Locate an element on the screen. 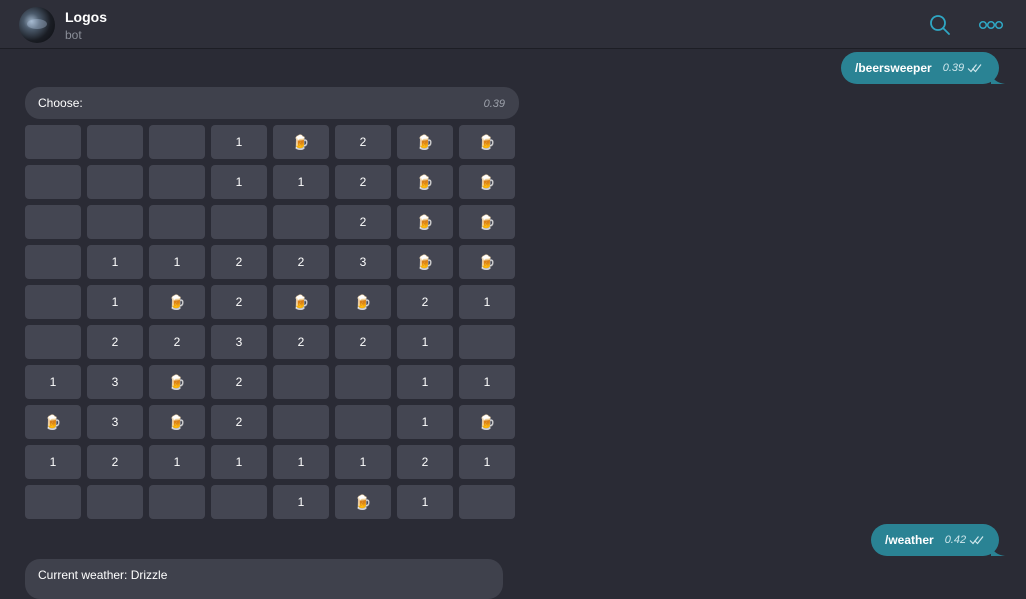  incoming-message: Choose: 0.39 is located at coordinates (272, 103).